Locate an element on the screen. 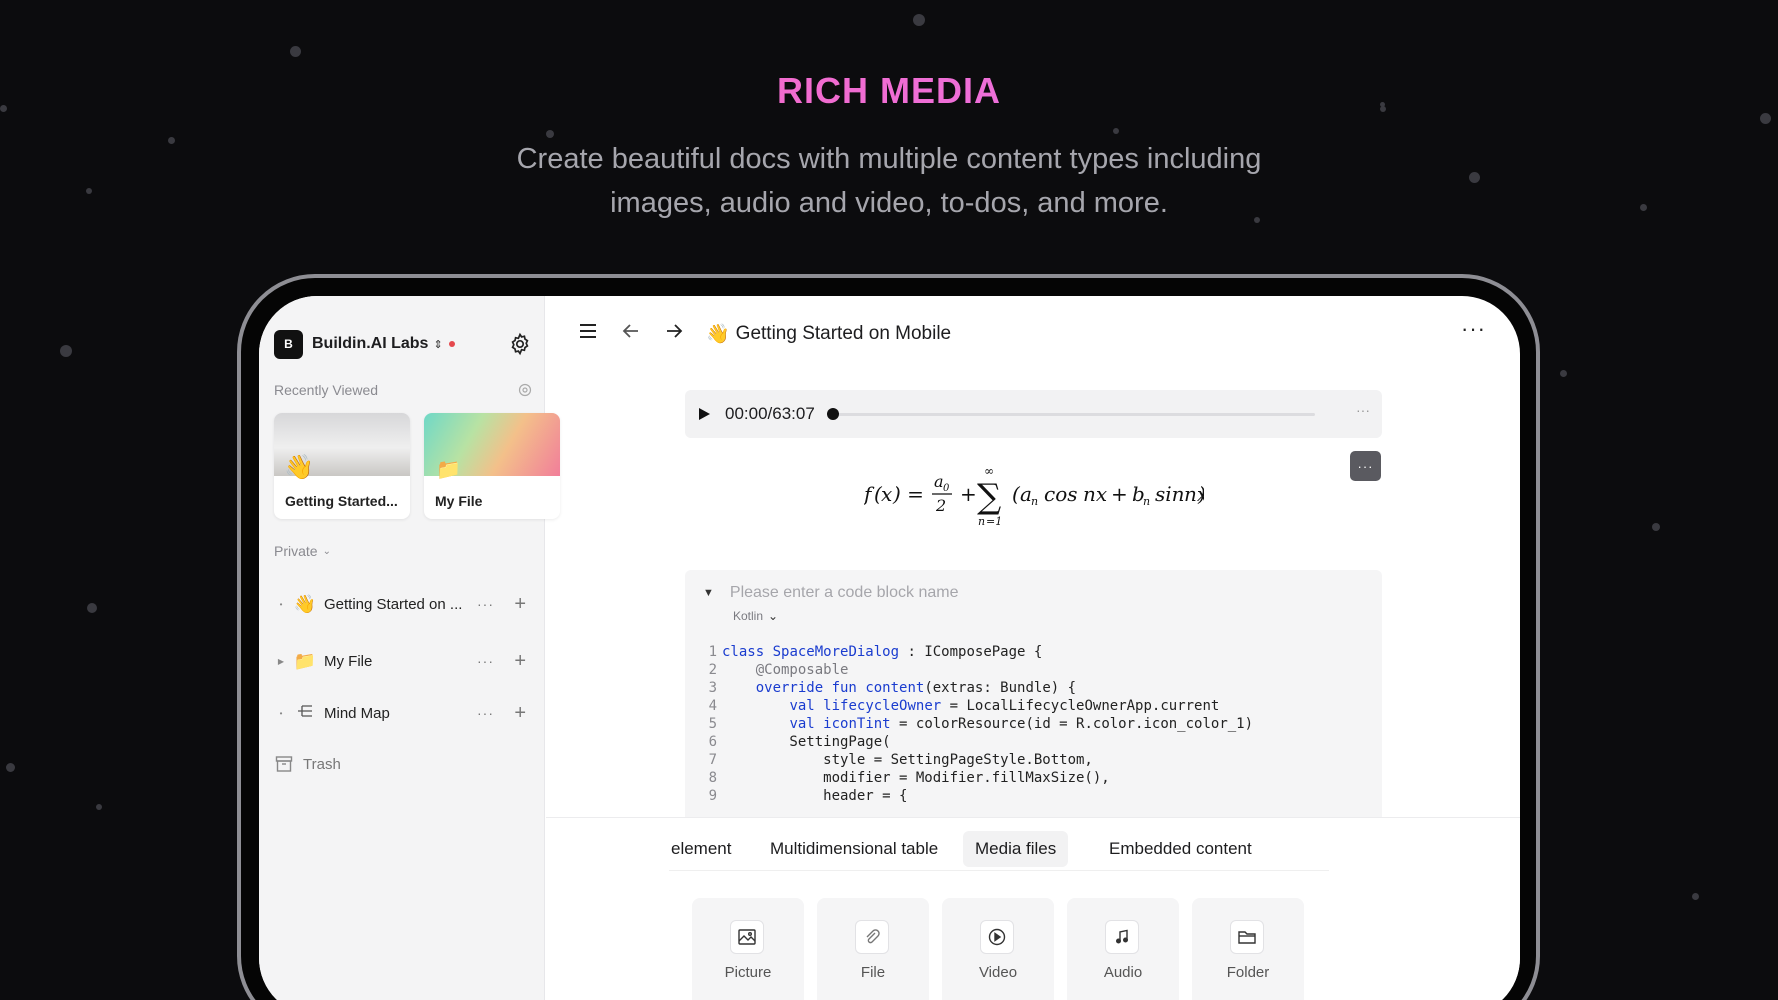  video-icon is located at coordinates (997, 937).